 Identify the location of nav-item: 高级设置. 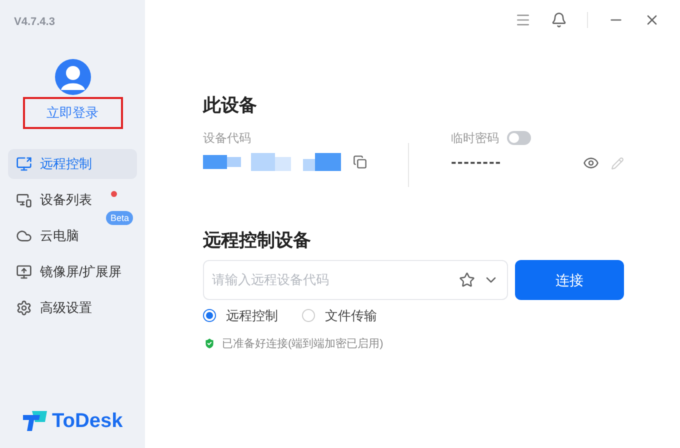
(72, 307).